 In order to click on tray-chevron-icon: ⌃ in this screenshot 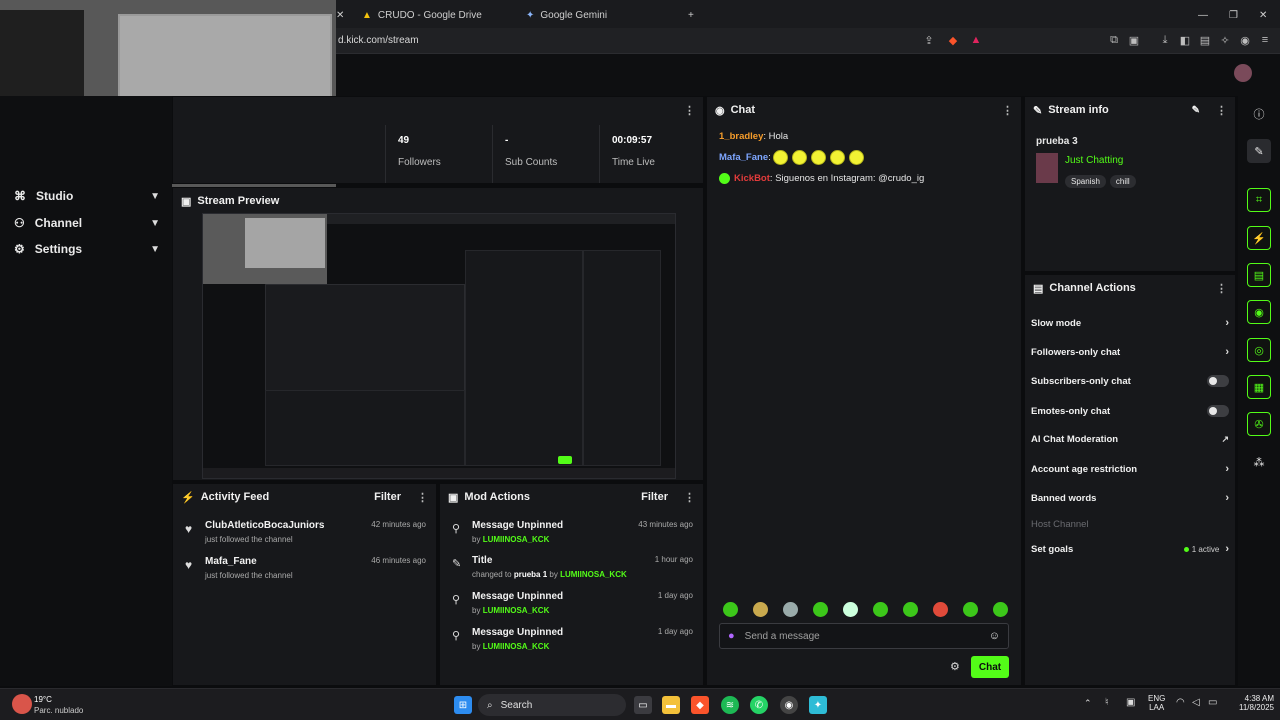, I will do `click(1088, 703)`.